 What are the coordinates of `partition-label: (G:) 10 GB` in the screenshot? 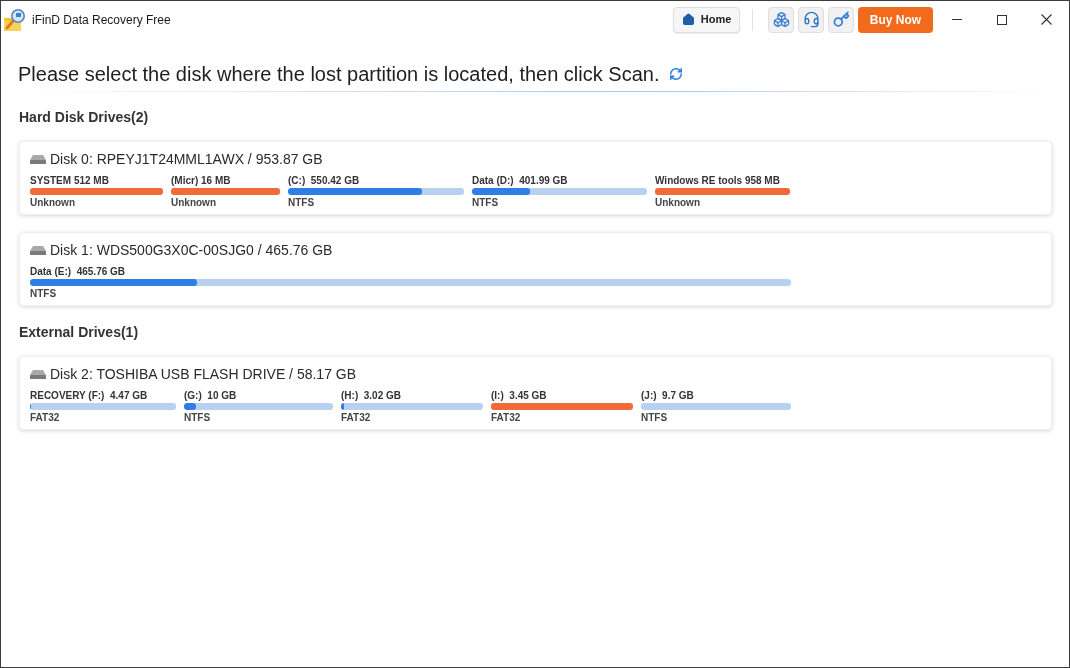 It's located at (211, 396).